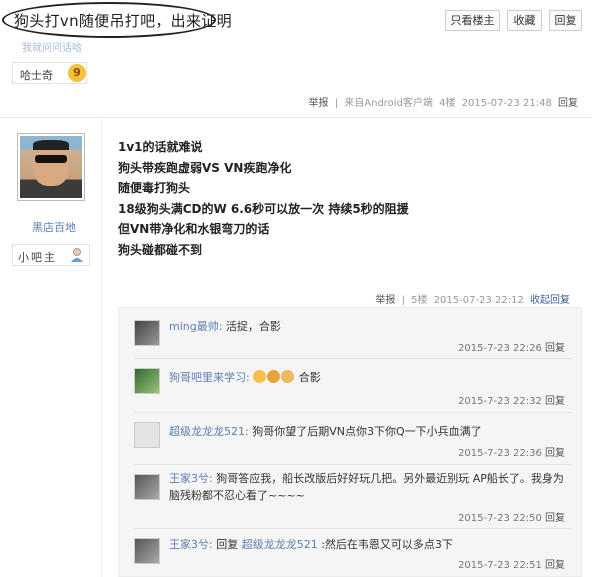 The image size is (592, 577). What do you see at coordinates (500, 565) in the screenshot?
I see `reply-time: 2015-7-23 22:51` at bounding box center [500, 565].